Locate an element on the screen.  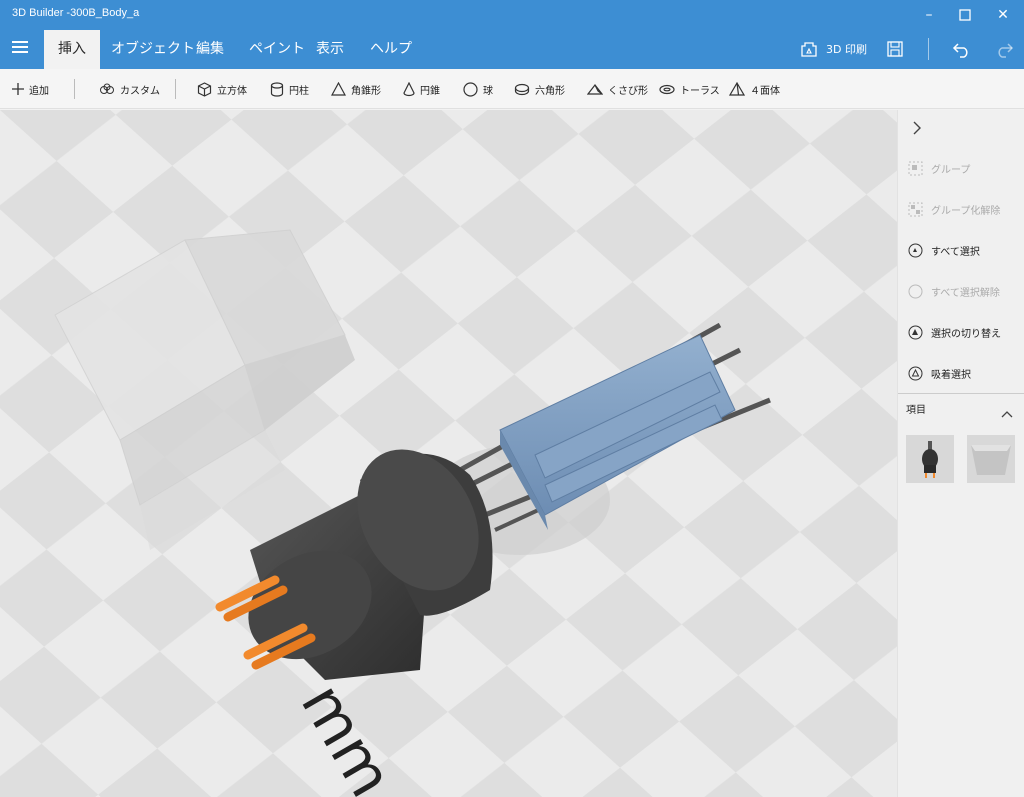
item-thumbnail-cube is located at coordinates (991, 459).